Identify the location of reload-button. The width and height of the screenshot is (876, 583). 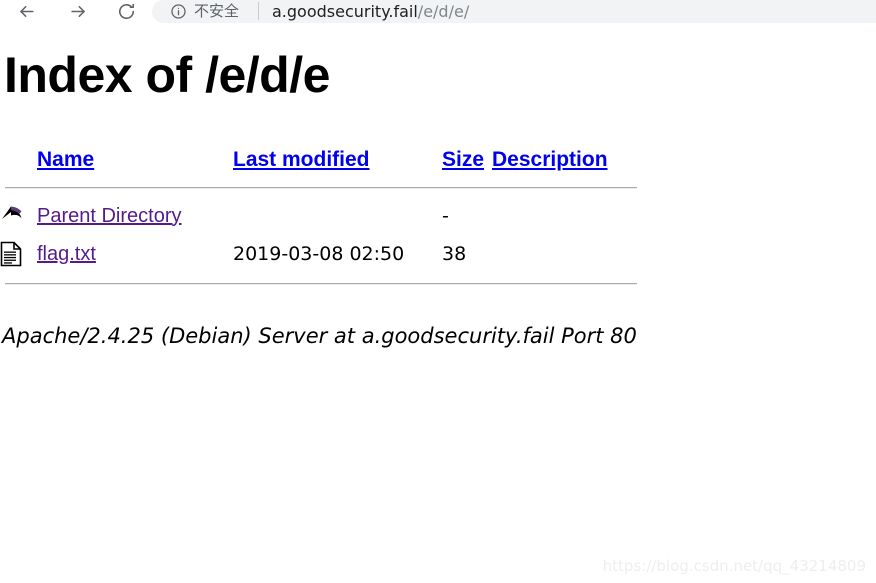
(126, 11).